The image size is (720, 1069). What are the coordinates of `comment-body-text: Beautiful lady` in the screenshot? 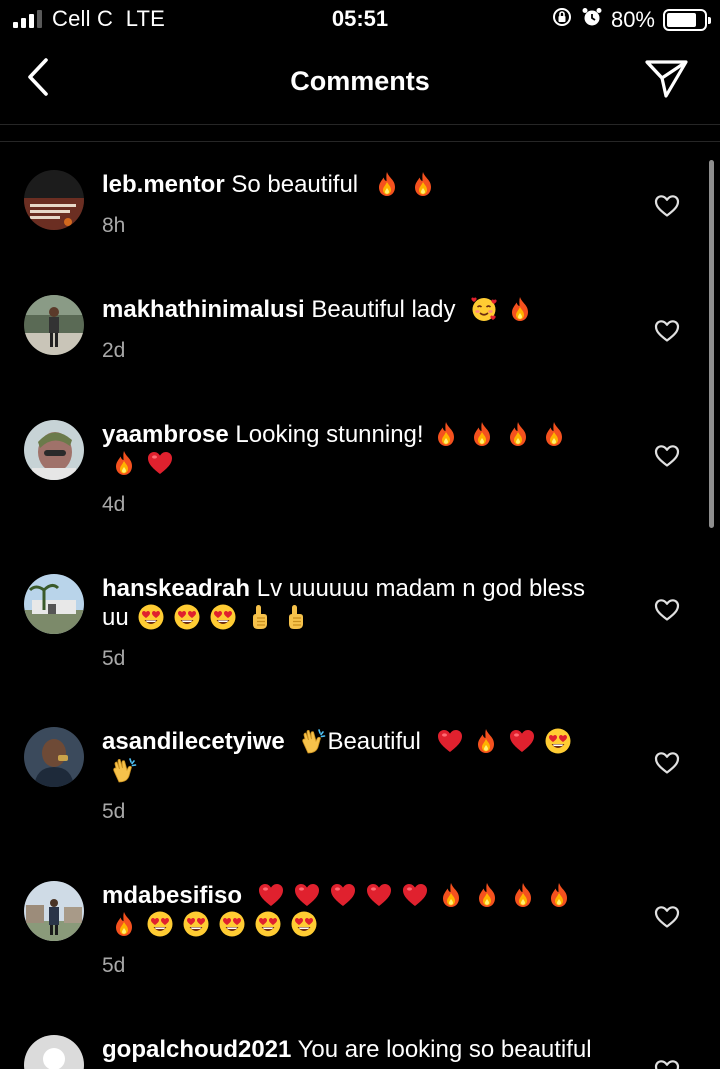 It's located at (383, 309).